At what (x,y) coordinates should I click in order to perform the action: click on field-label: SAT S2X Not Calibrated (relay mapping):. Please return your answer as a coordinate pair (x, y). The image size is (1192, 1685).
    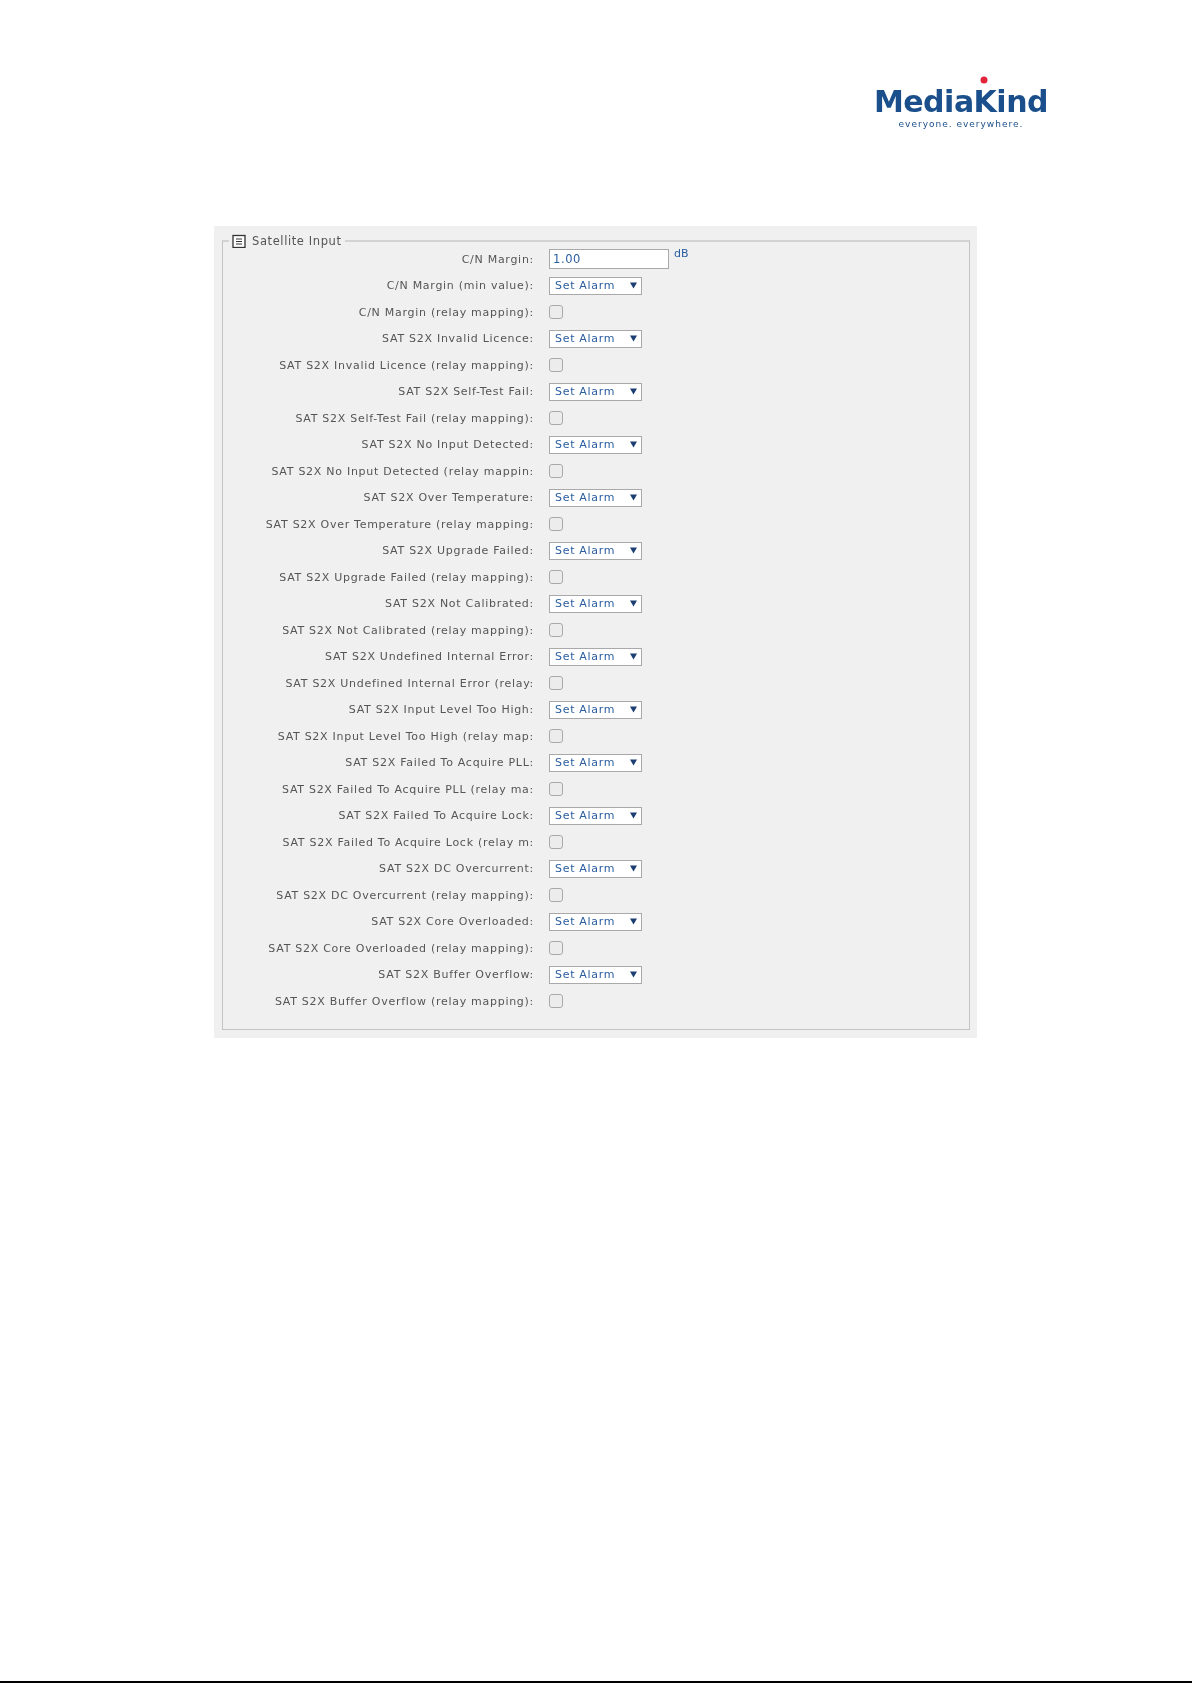
    Looking at the image, I should click on (408, 630).